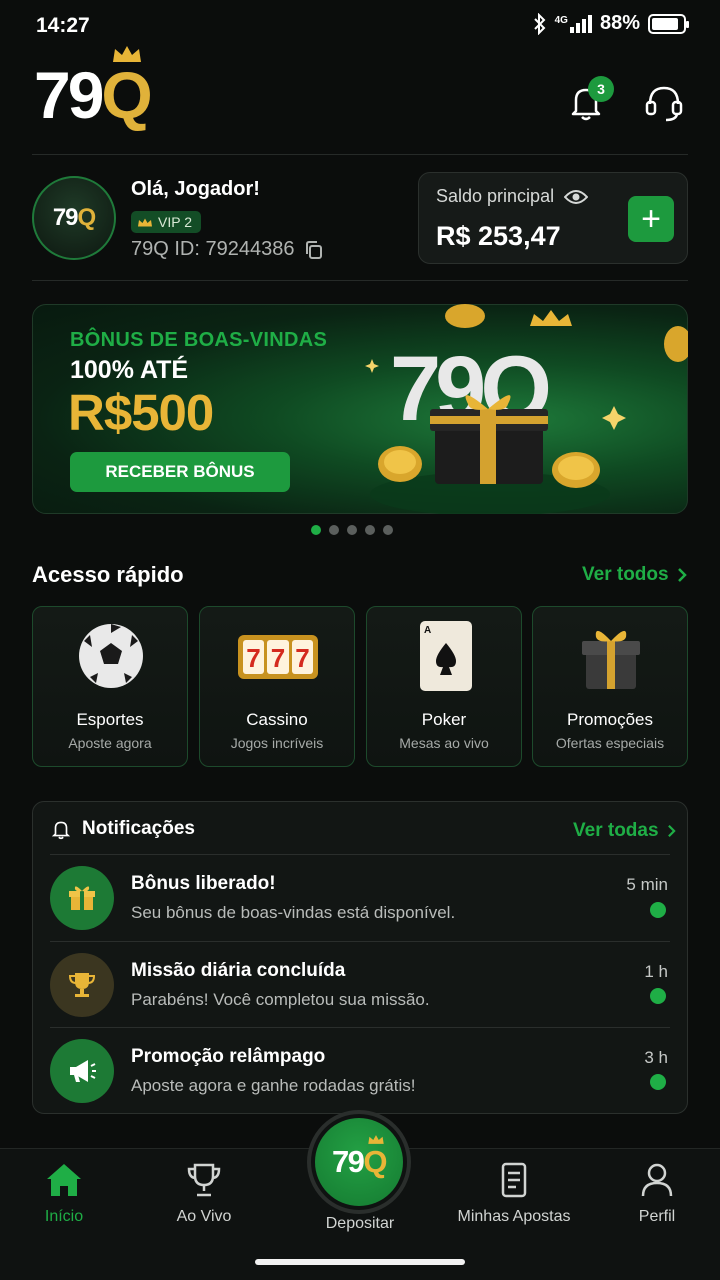 This screenshot has height=1280, width=720. I want to click on home-indicator, so click(360, 1262).